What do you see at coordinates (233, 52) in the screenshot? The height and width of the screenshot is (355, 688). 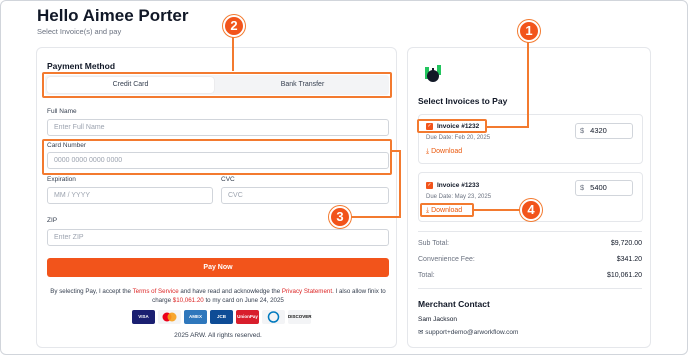 I see `callout-2-connector` at bounding box center [233, 52].